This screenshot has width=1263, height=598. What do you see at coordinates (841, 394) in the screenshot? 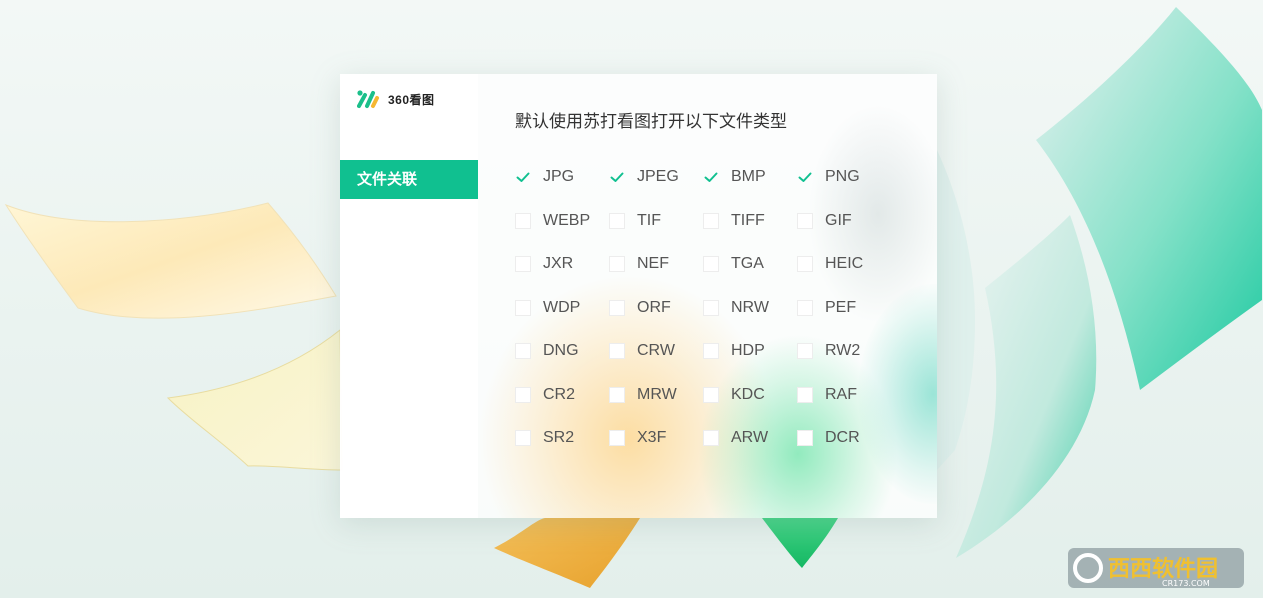
I see `format-label: RAF` at bounding box center [841, 394].